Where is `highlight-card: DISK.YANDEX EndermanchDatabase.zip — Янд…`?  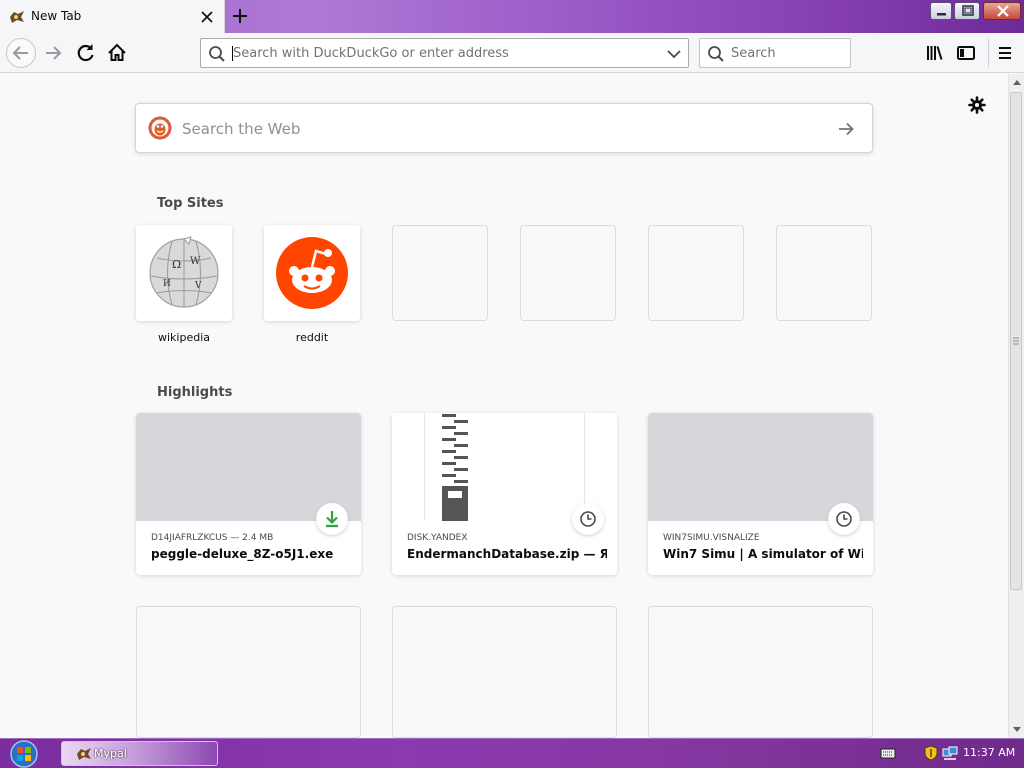
highlight-card: DISK.YANDEX EndermanchDatabase.zip — Янд… is located at coordinates (504, 494).